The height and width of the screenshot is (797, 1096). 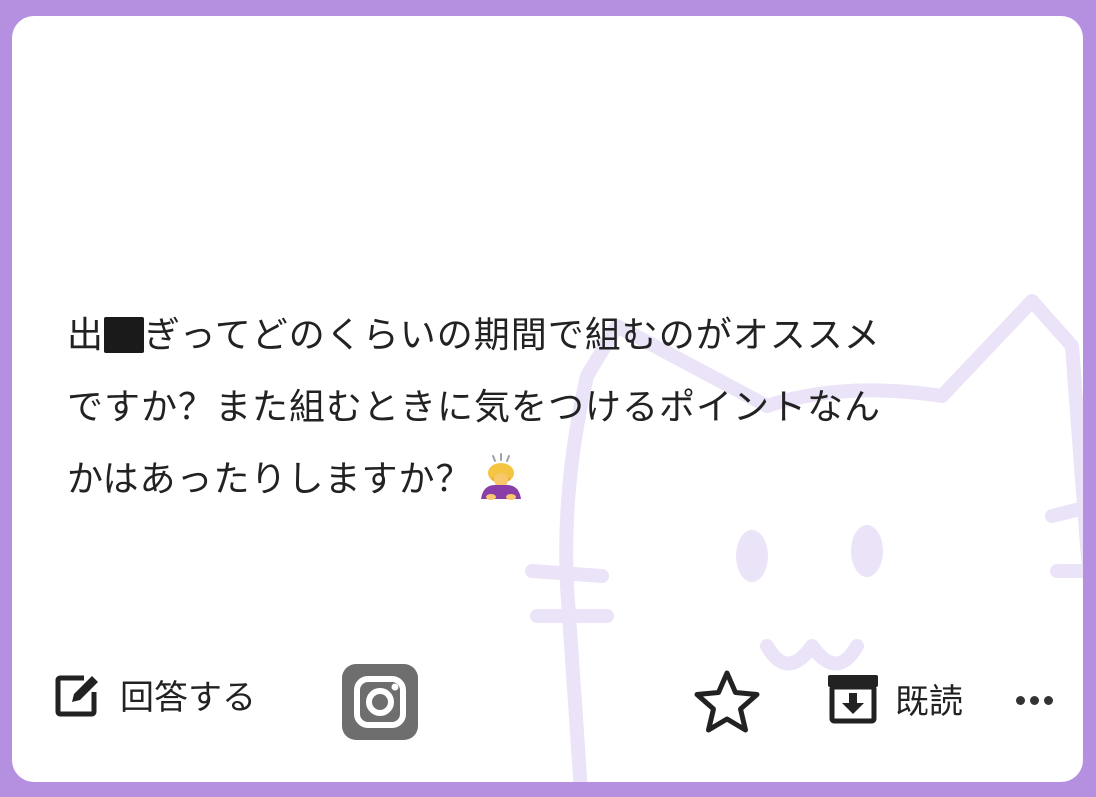 What do you see at coordinates (547, 485) in the screenshot?
I see `question-line-3: かはあったりしますか？` at bounding box center [547, 485].